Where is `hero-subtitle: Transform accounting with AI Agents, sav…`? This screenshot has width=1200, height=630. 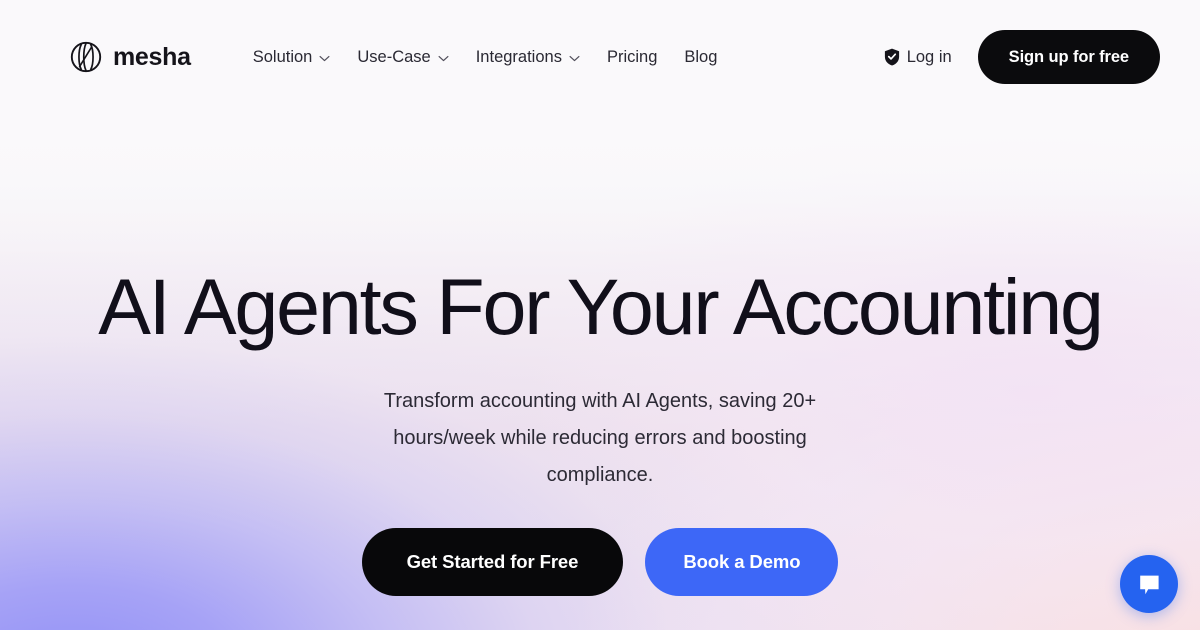
hero-subtitle: Transform accounting with AI Agents, sav… is located at coordinates (600, 437).